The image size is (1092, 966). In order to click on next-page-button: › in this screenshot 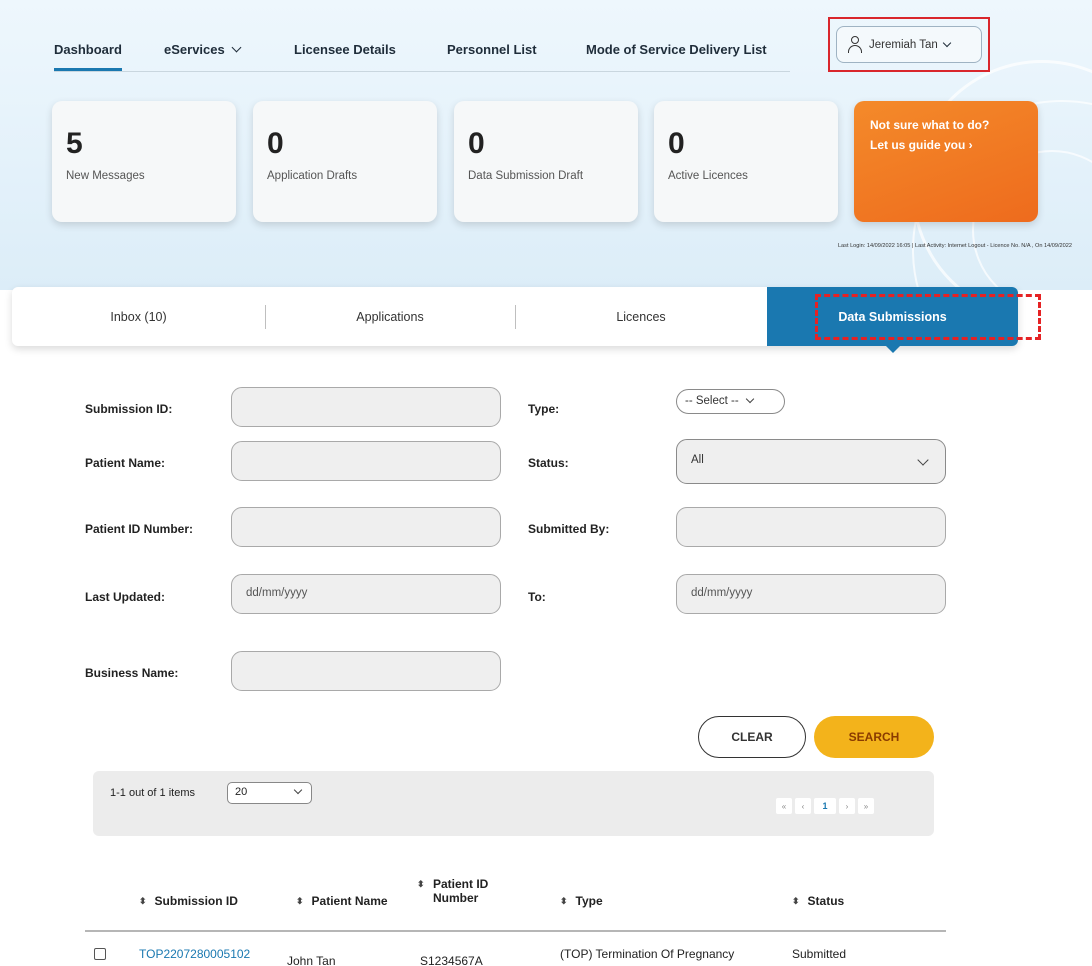, I will do `click(847, 806)`.